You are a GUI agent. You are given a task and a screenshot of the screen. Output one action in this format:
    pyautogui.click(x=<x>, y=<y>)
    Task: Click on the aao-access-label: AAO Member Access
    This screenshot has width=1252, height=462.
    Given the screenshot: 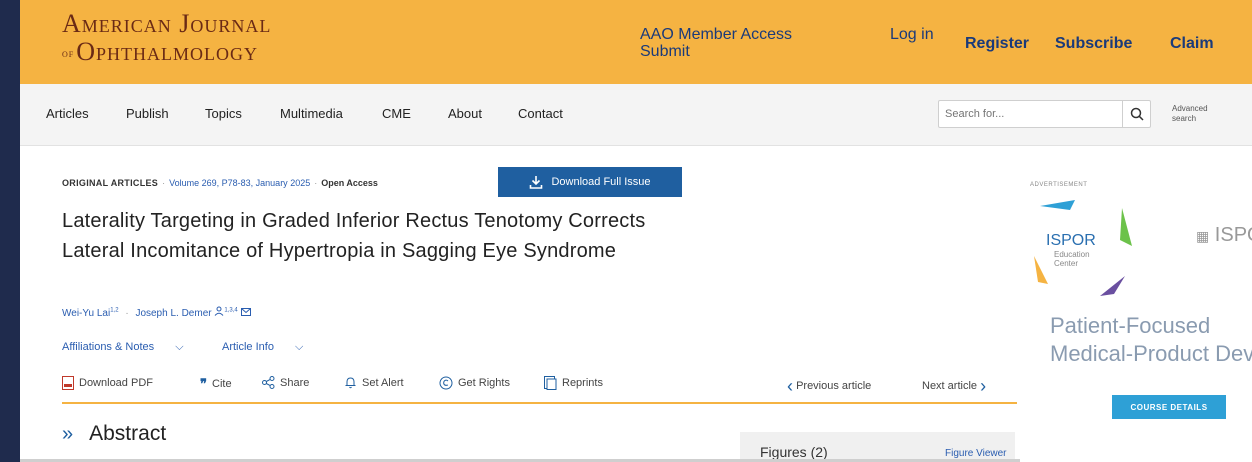 What is the action you would take?
    pyautogui.click(x=716, y=34)
    